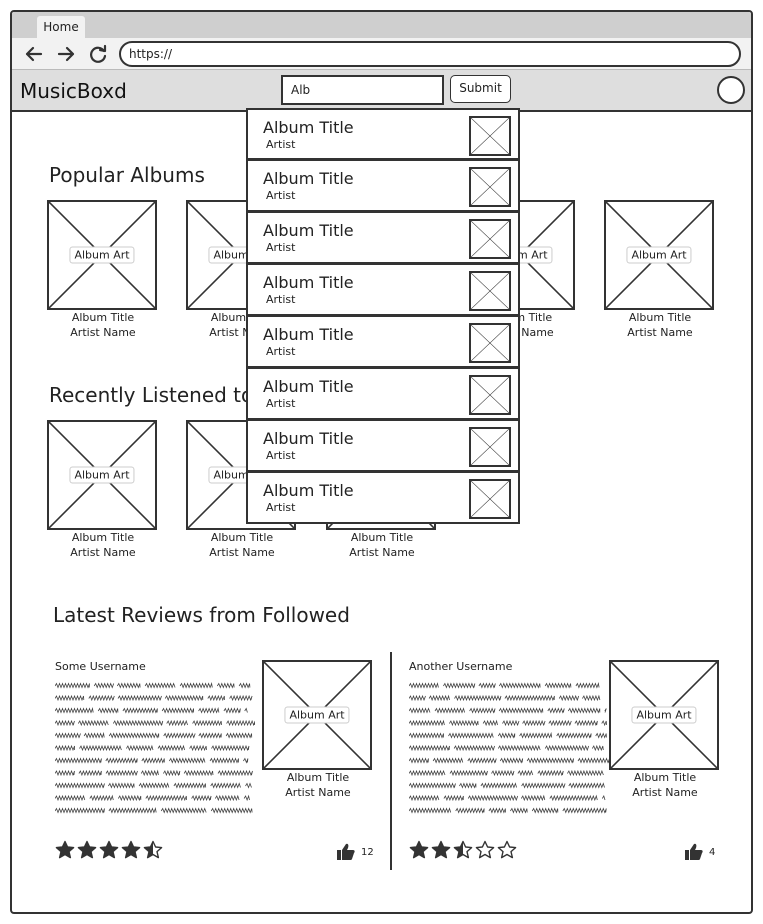  I want to click on review-username: Another Username, so click(460, 666).